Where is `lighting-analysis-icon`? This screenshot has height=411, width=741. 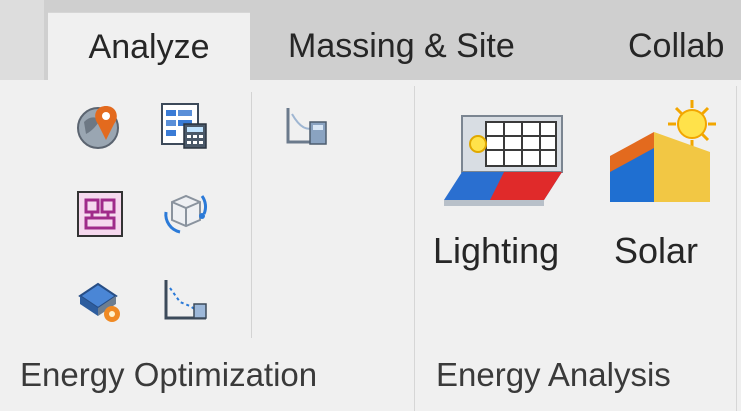 lighting-analysis-icon is located at coordinates (503, 160).